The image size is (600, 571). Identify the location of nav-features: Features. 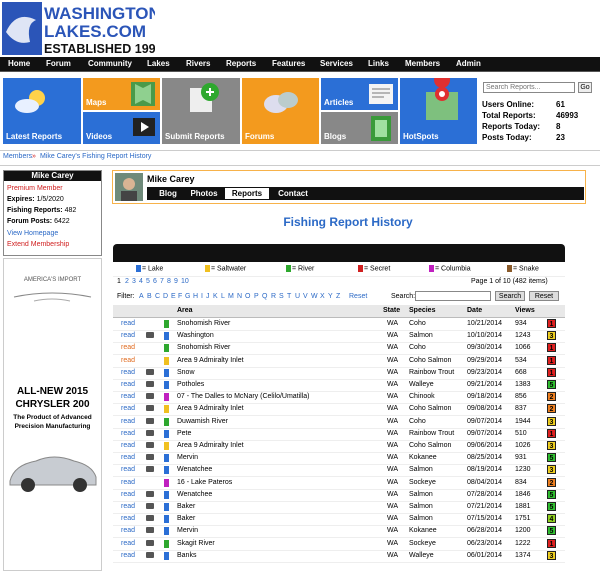
(288, 63).